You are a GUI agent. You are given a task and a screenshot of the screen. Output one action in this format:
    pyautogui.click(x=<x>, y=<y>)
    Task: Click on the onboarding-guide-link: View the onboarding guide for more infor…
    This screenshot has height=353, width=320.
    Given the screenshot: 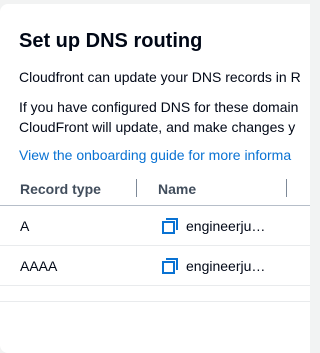 What is the action you would take?
    pyautogui.click(x=155, y=155)
    